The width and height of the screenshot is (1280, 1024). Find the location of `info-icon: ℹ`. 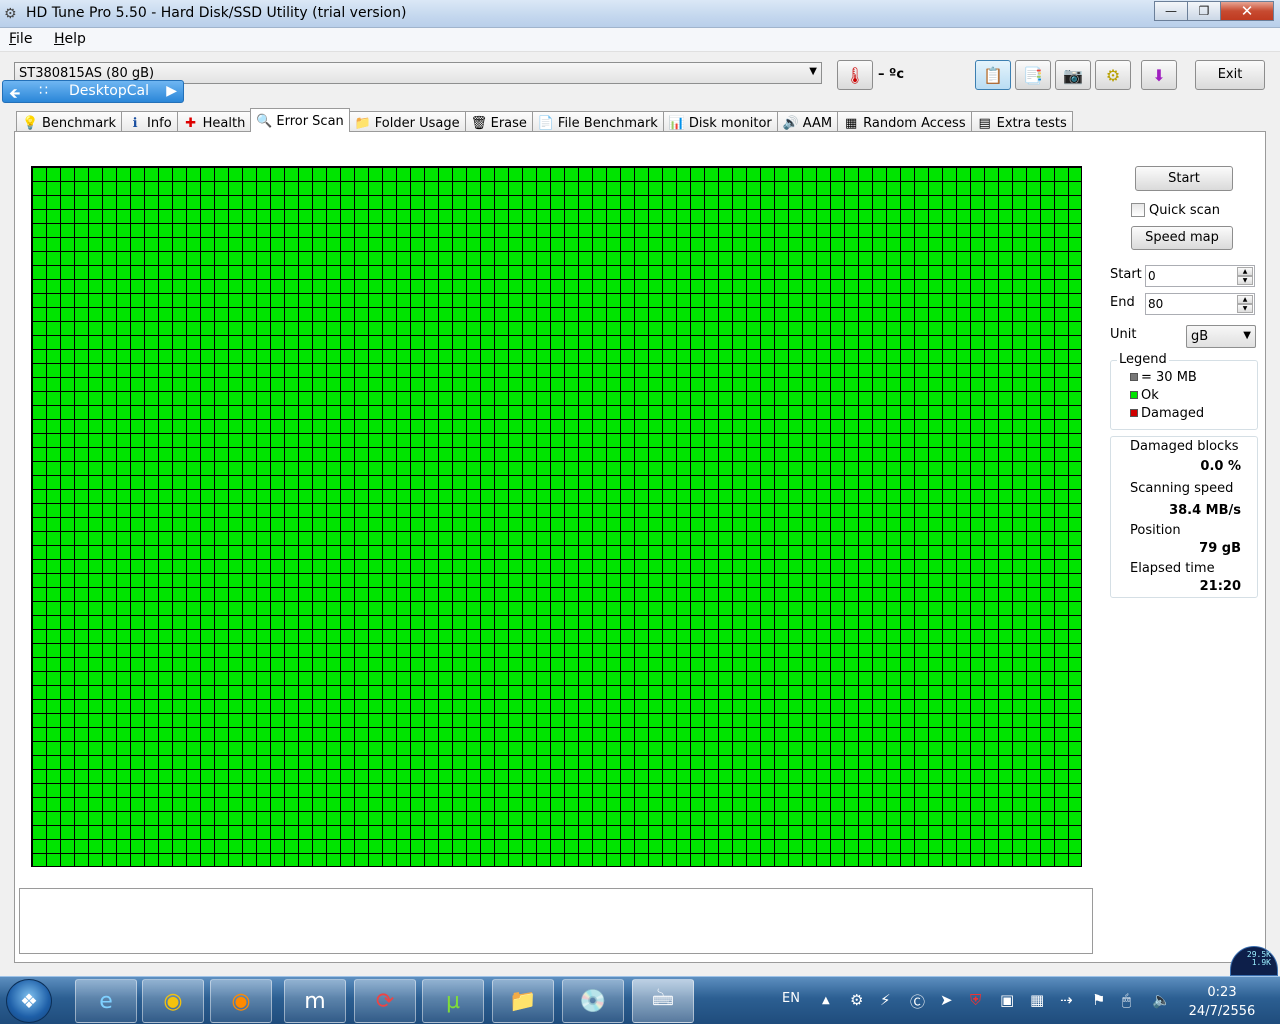

info-icon: ℹ is located at coordinates (135, 123).